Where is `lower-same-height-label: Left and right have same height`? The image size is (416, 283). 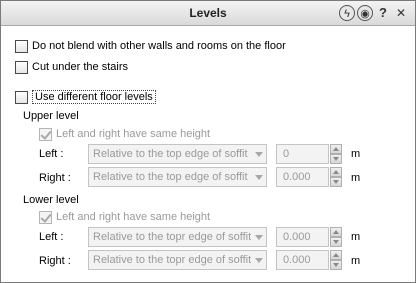
lower-same-height-label: Left and right have same height is located at coordinates (133, 217).